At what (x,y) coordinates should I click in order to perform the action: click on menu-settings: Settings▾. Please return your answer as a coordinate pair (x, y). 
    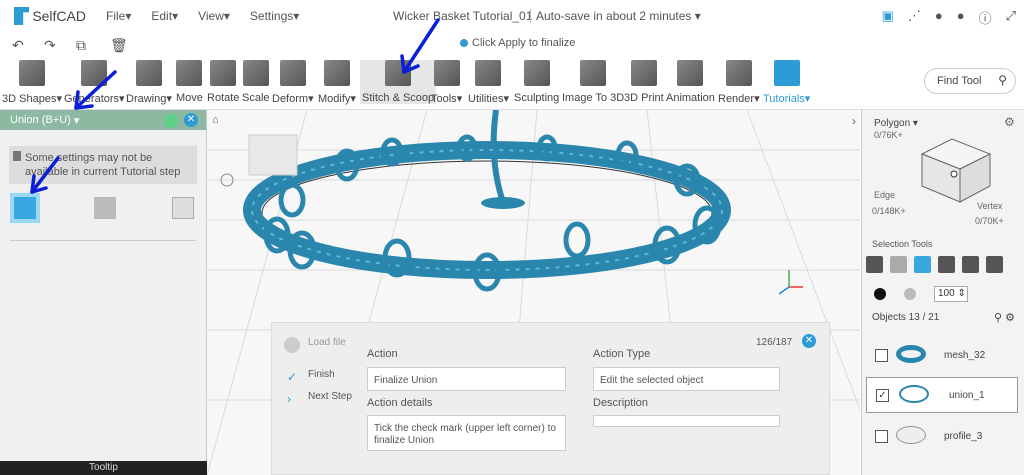
    Looking at the image, I should click on (274, 16).